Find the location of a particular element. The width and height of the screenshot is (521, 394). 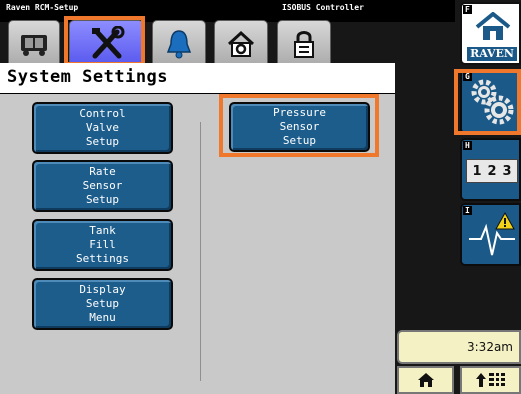

top-bar: Raven RCM-Setup ISOBUS Controller is located at coordinates (227, 11).